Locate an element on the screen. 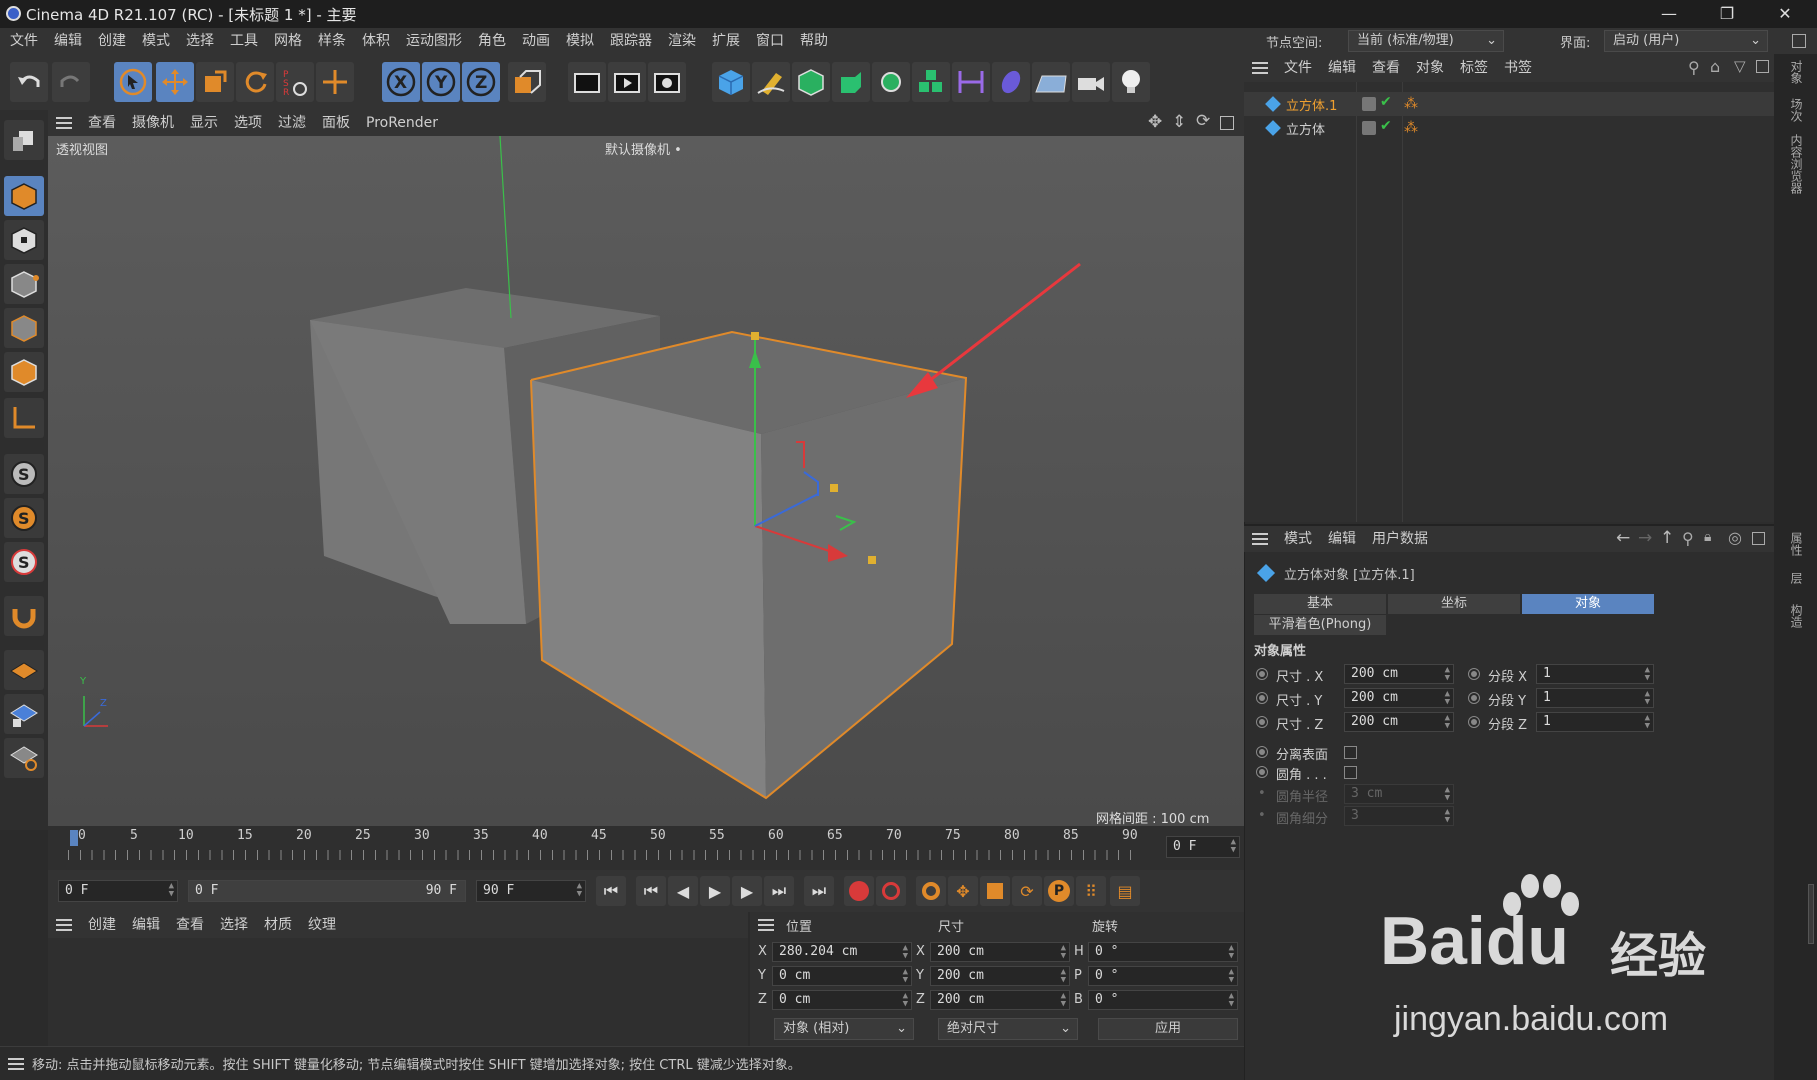  fillet-checkbox is located at coordinates (1350, 772).